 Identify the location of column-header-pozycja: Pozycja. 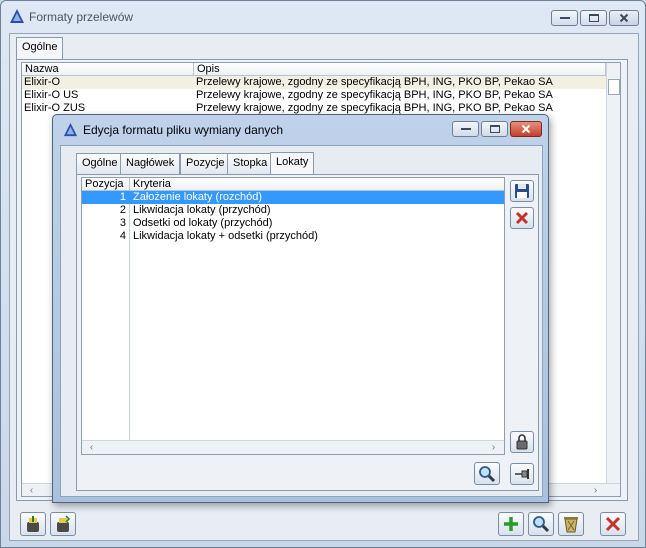
(106, 184).